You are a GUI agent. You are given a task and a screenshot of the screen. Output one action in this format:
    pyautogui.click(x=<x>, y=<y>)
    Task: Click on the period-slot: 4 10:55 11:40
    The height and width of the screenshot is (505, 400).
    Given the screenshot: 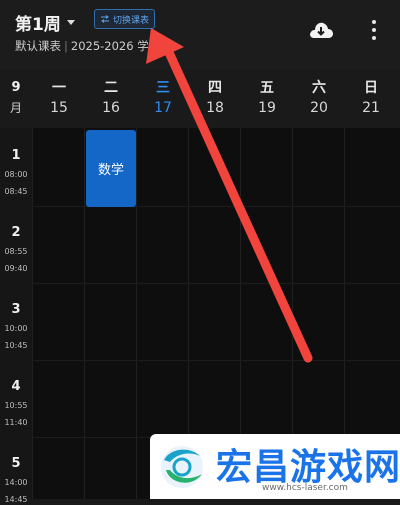 What is the action you would take?
    pyautogui.click(x=16, y=393)
    